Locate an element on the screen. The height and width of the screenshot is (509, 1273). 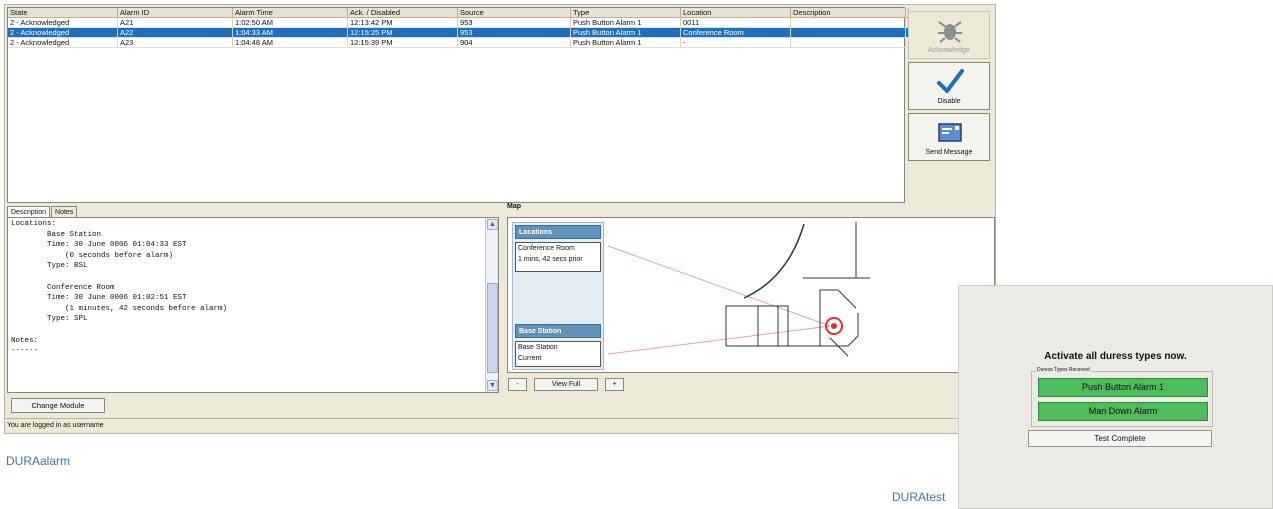
cell-location: Conference Room is located at coordinates (736, 33).